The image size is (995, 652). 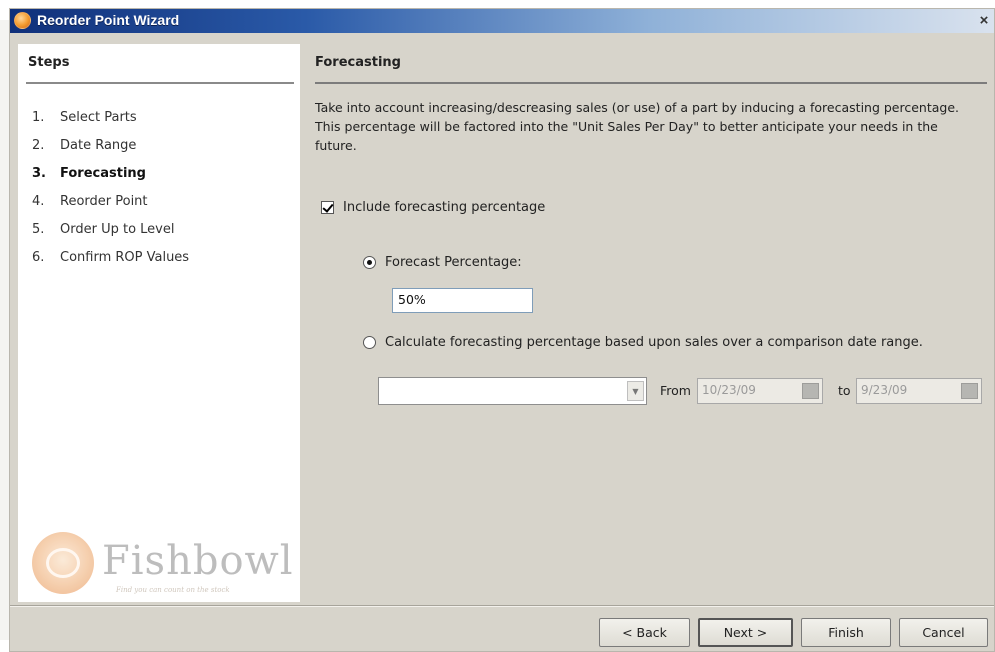 I want to click on calc-forecast-radio, so click(x=369, y=342).